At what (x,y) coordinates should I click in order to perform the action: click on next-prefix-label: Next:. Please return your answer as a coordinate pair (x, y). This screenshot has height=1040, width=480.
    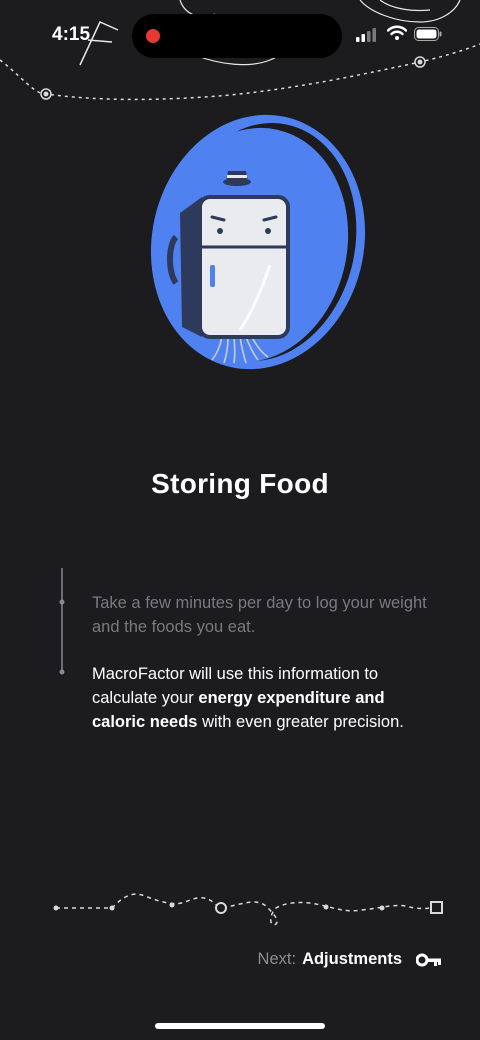
    Looking at the image, I should click on (277, 959).